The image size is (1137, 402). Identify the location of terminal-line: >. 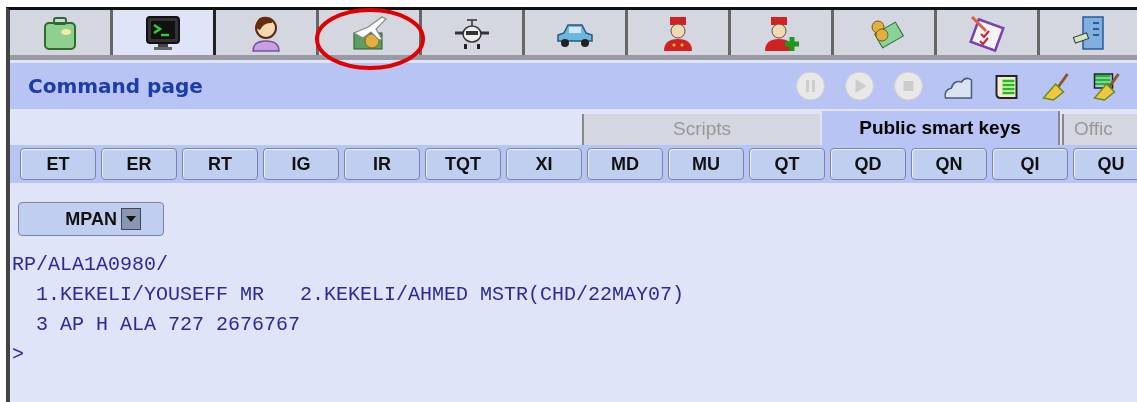
(18, 355).